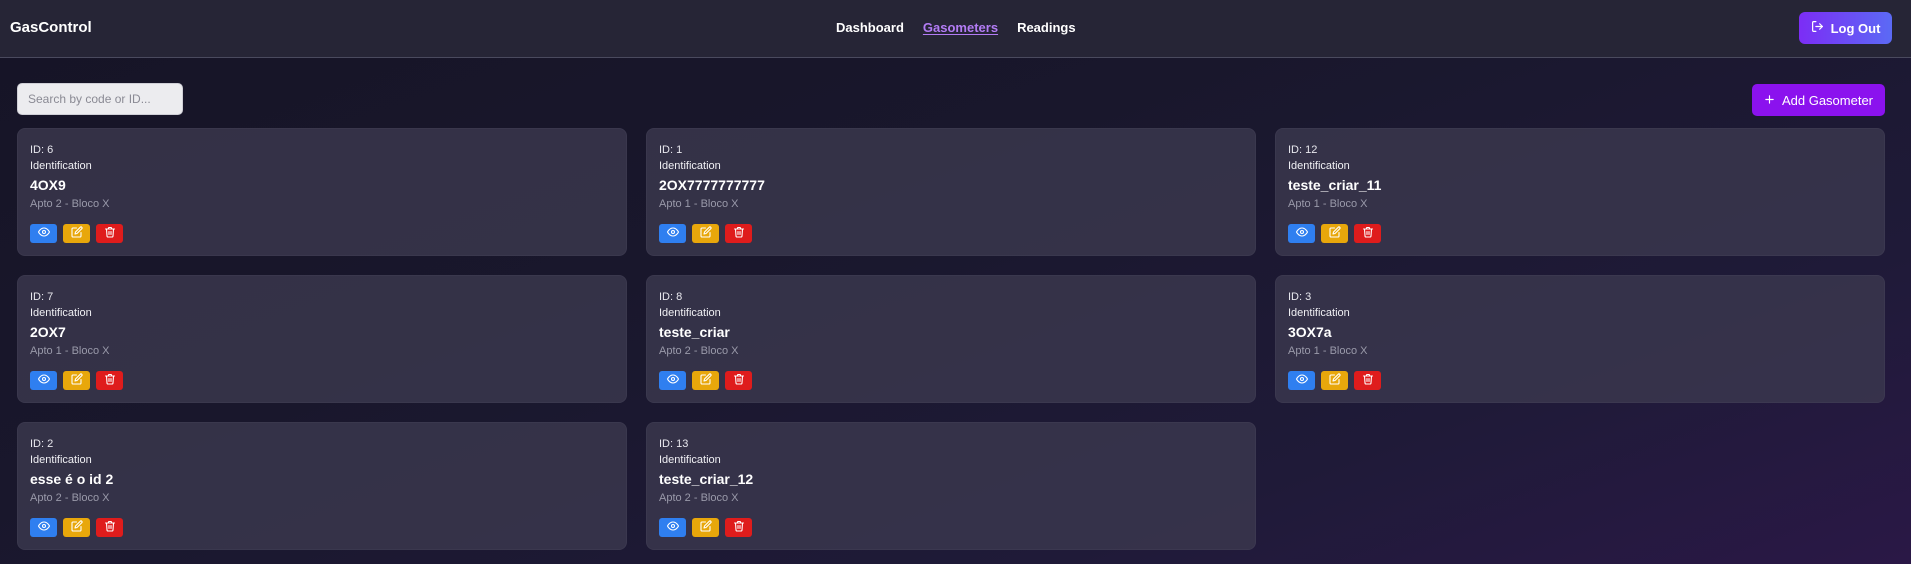 The height and width of the screenshot is (564, 1911). Describe the element at coordinates (72, 479) in the screenshot. I see `gasometer-code: esse é o id 2` at that location.